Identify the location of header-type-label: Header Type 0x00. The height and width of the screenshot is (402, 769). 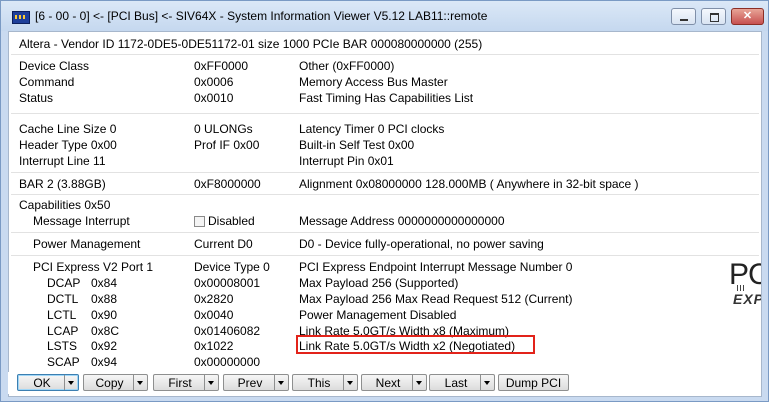
(68, 145).